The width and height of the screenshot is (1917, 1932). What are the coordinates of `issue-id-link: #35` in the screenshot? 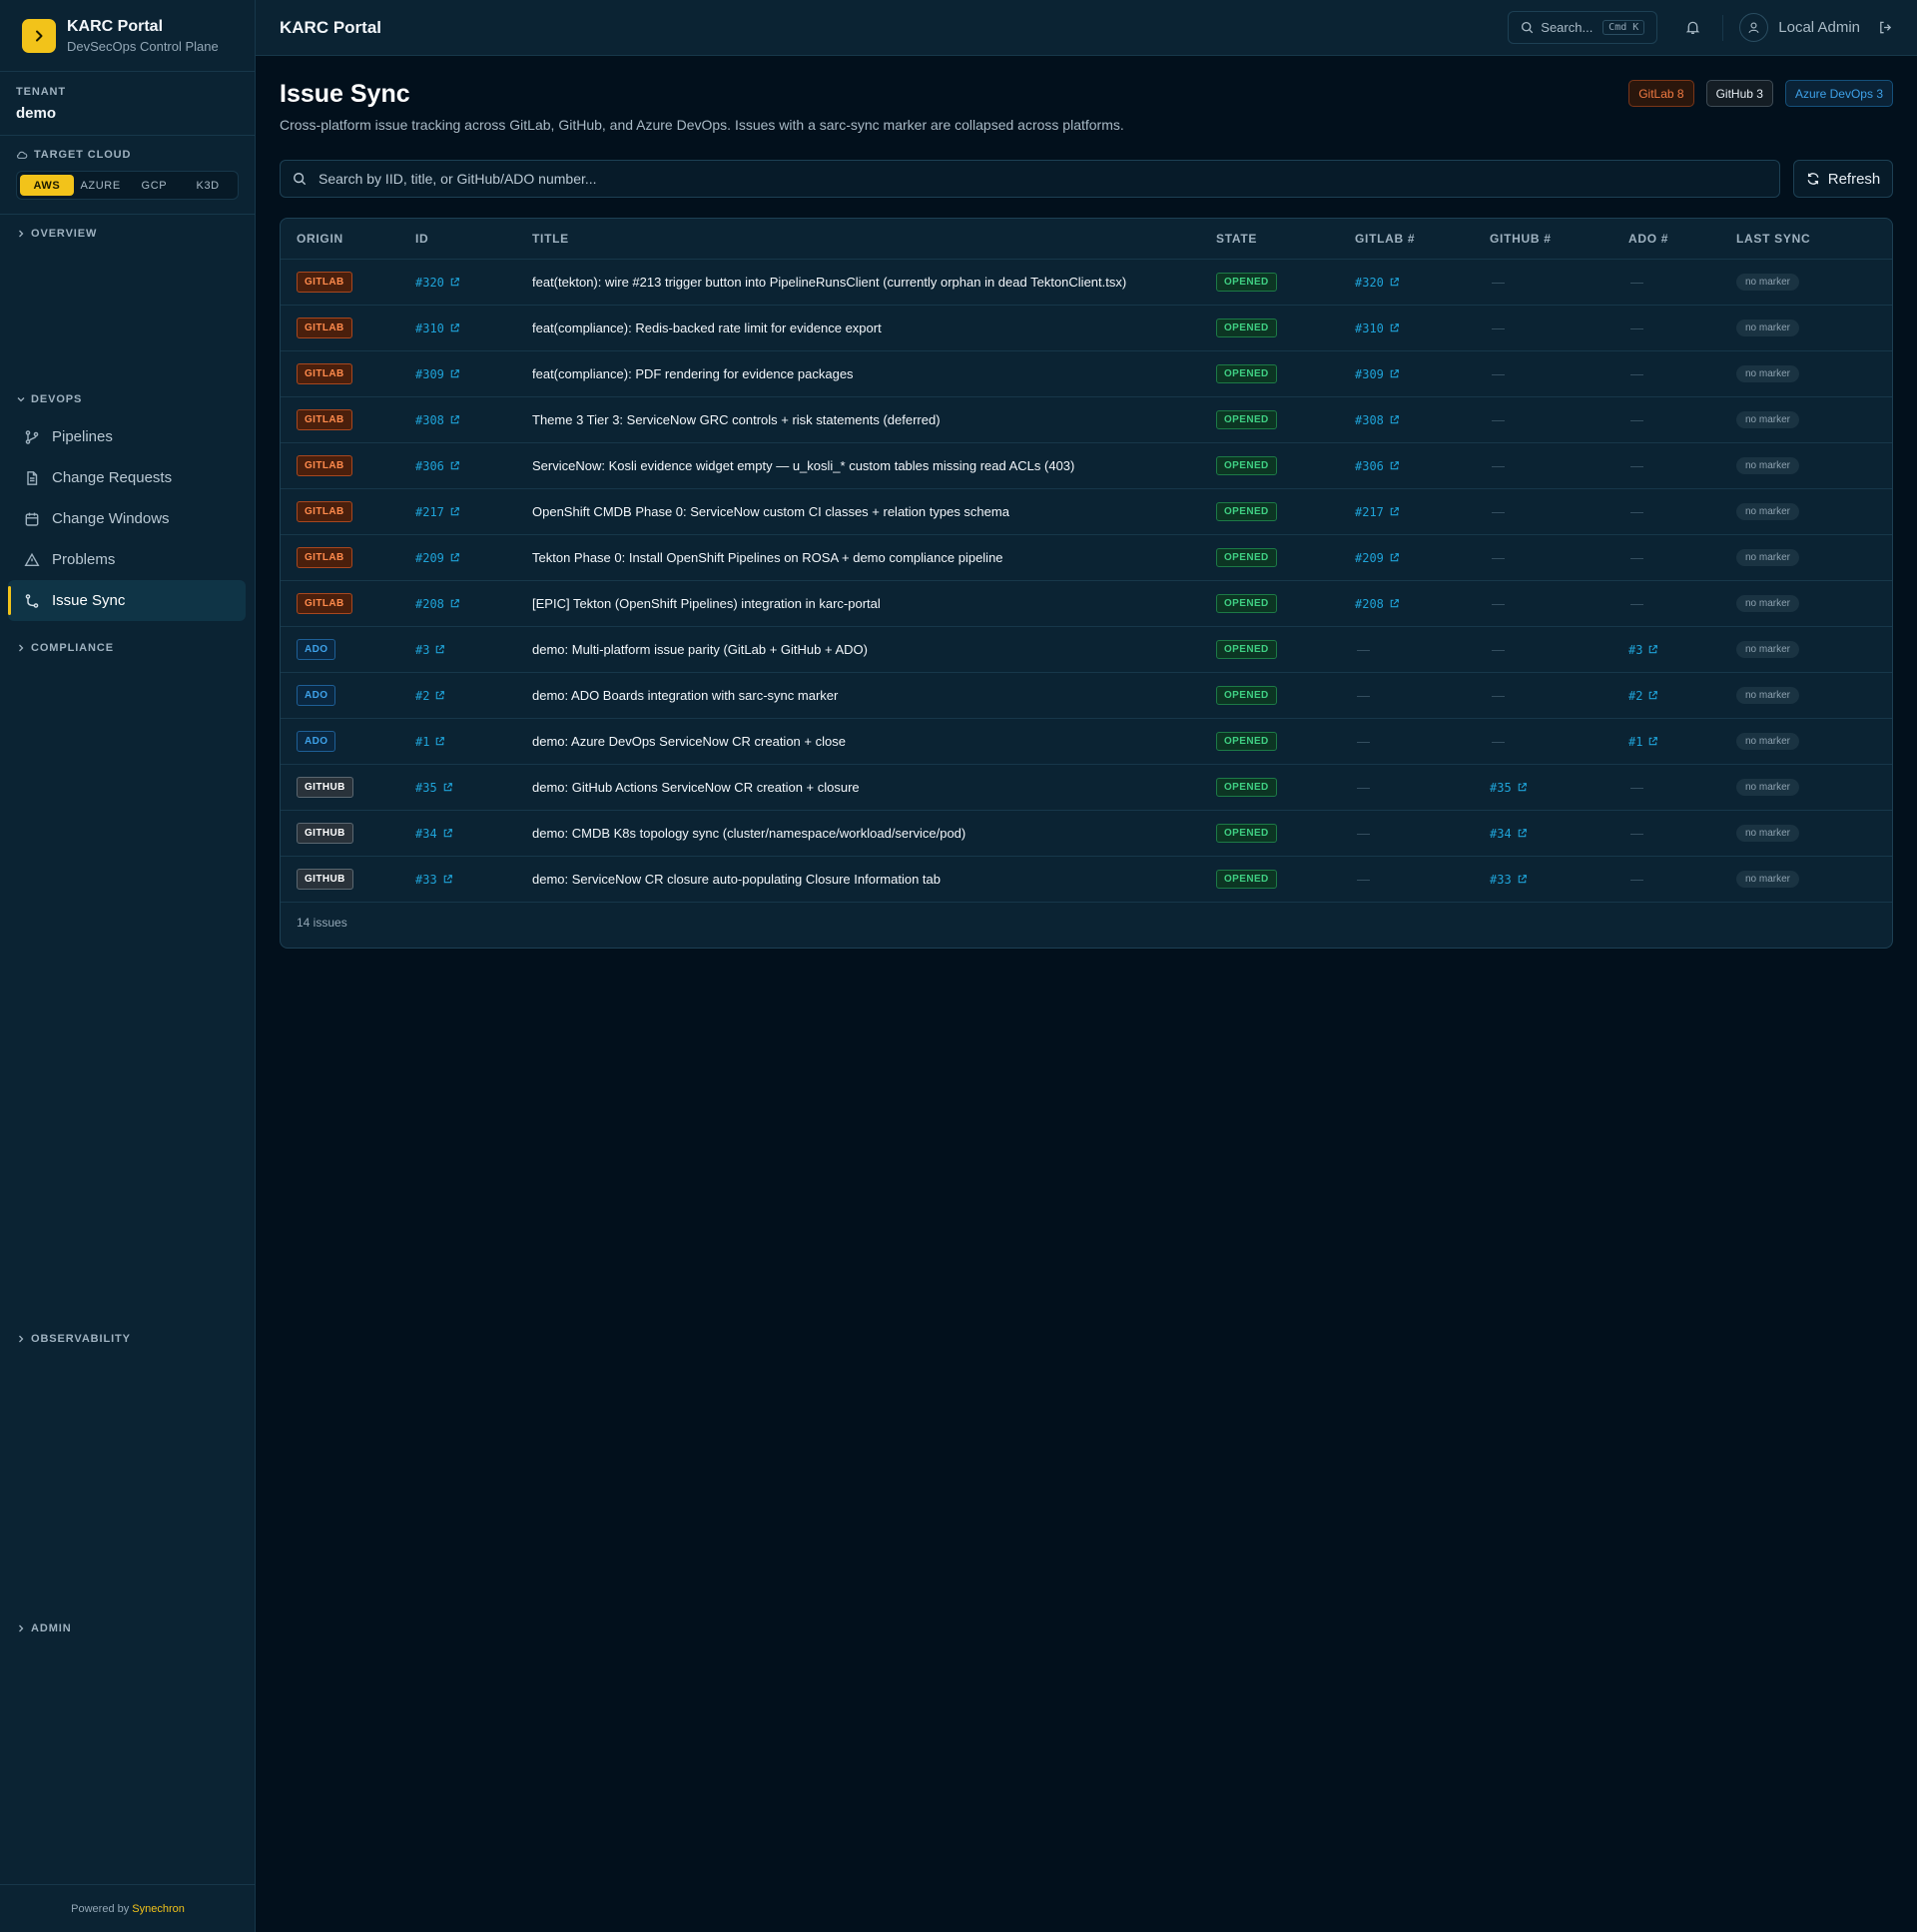 It's located at (434, 788).